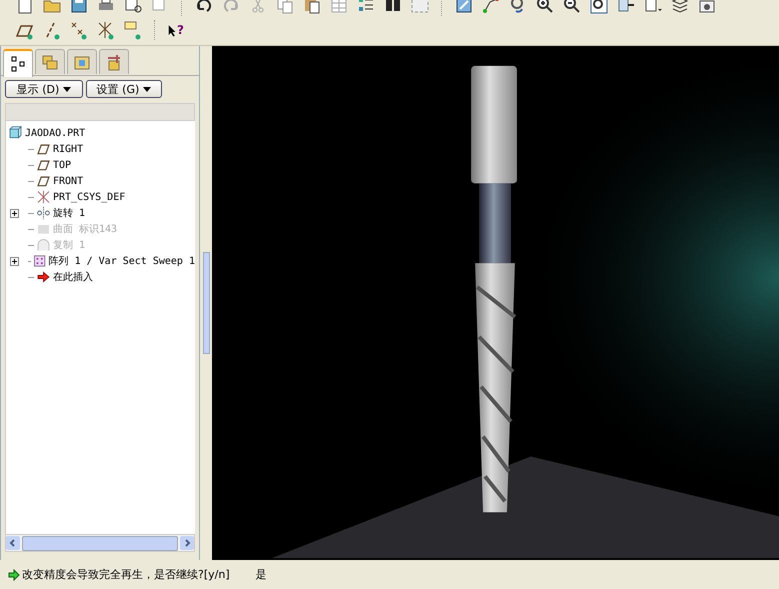  I want to click on part-feature-icon, so click(15, 133).